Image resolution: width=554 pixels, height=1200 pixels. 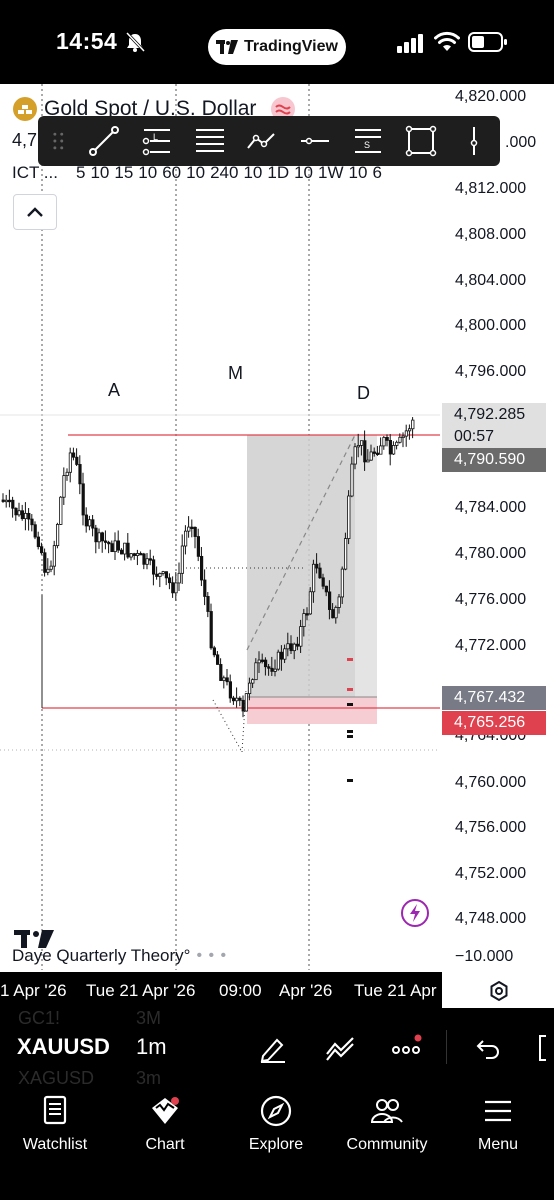 What do you see at coordinates (366, 566) in the screenshot?
I see `position-profit-zone-extension` at bounding box center [366, 566].